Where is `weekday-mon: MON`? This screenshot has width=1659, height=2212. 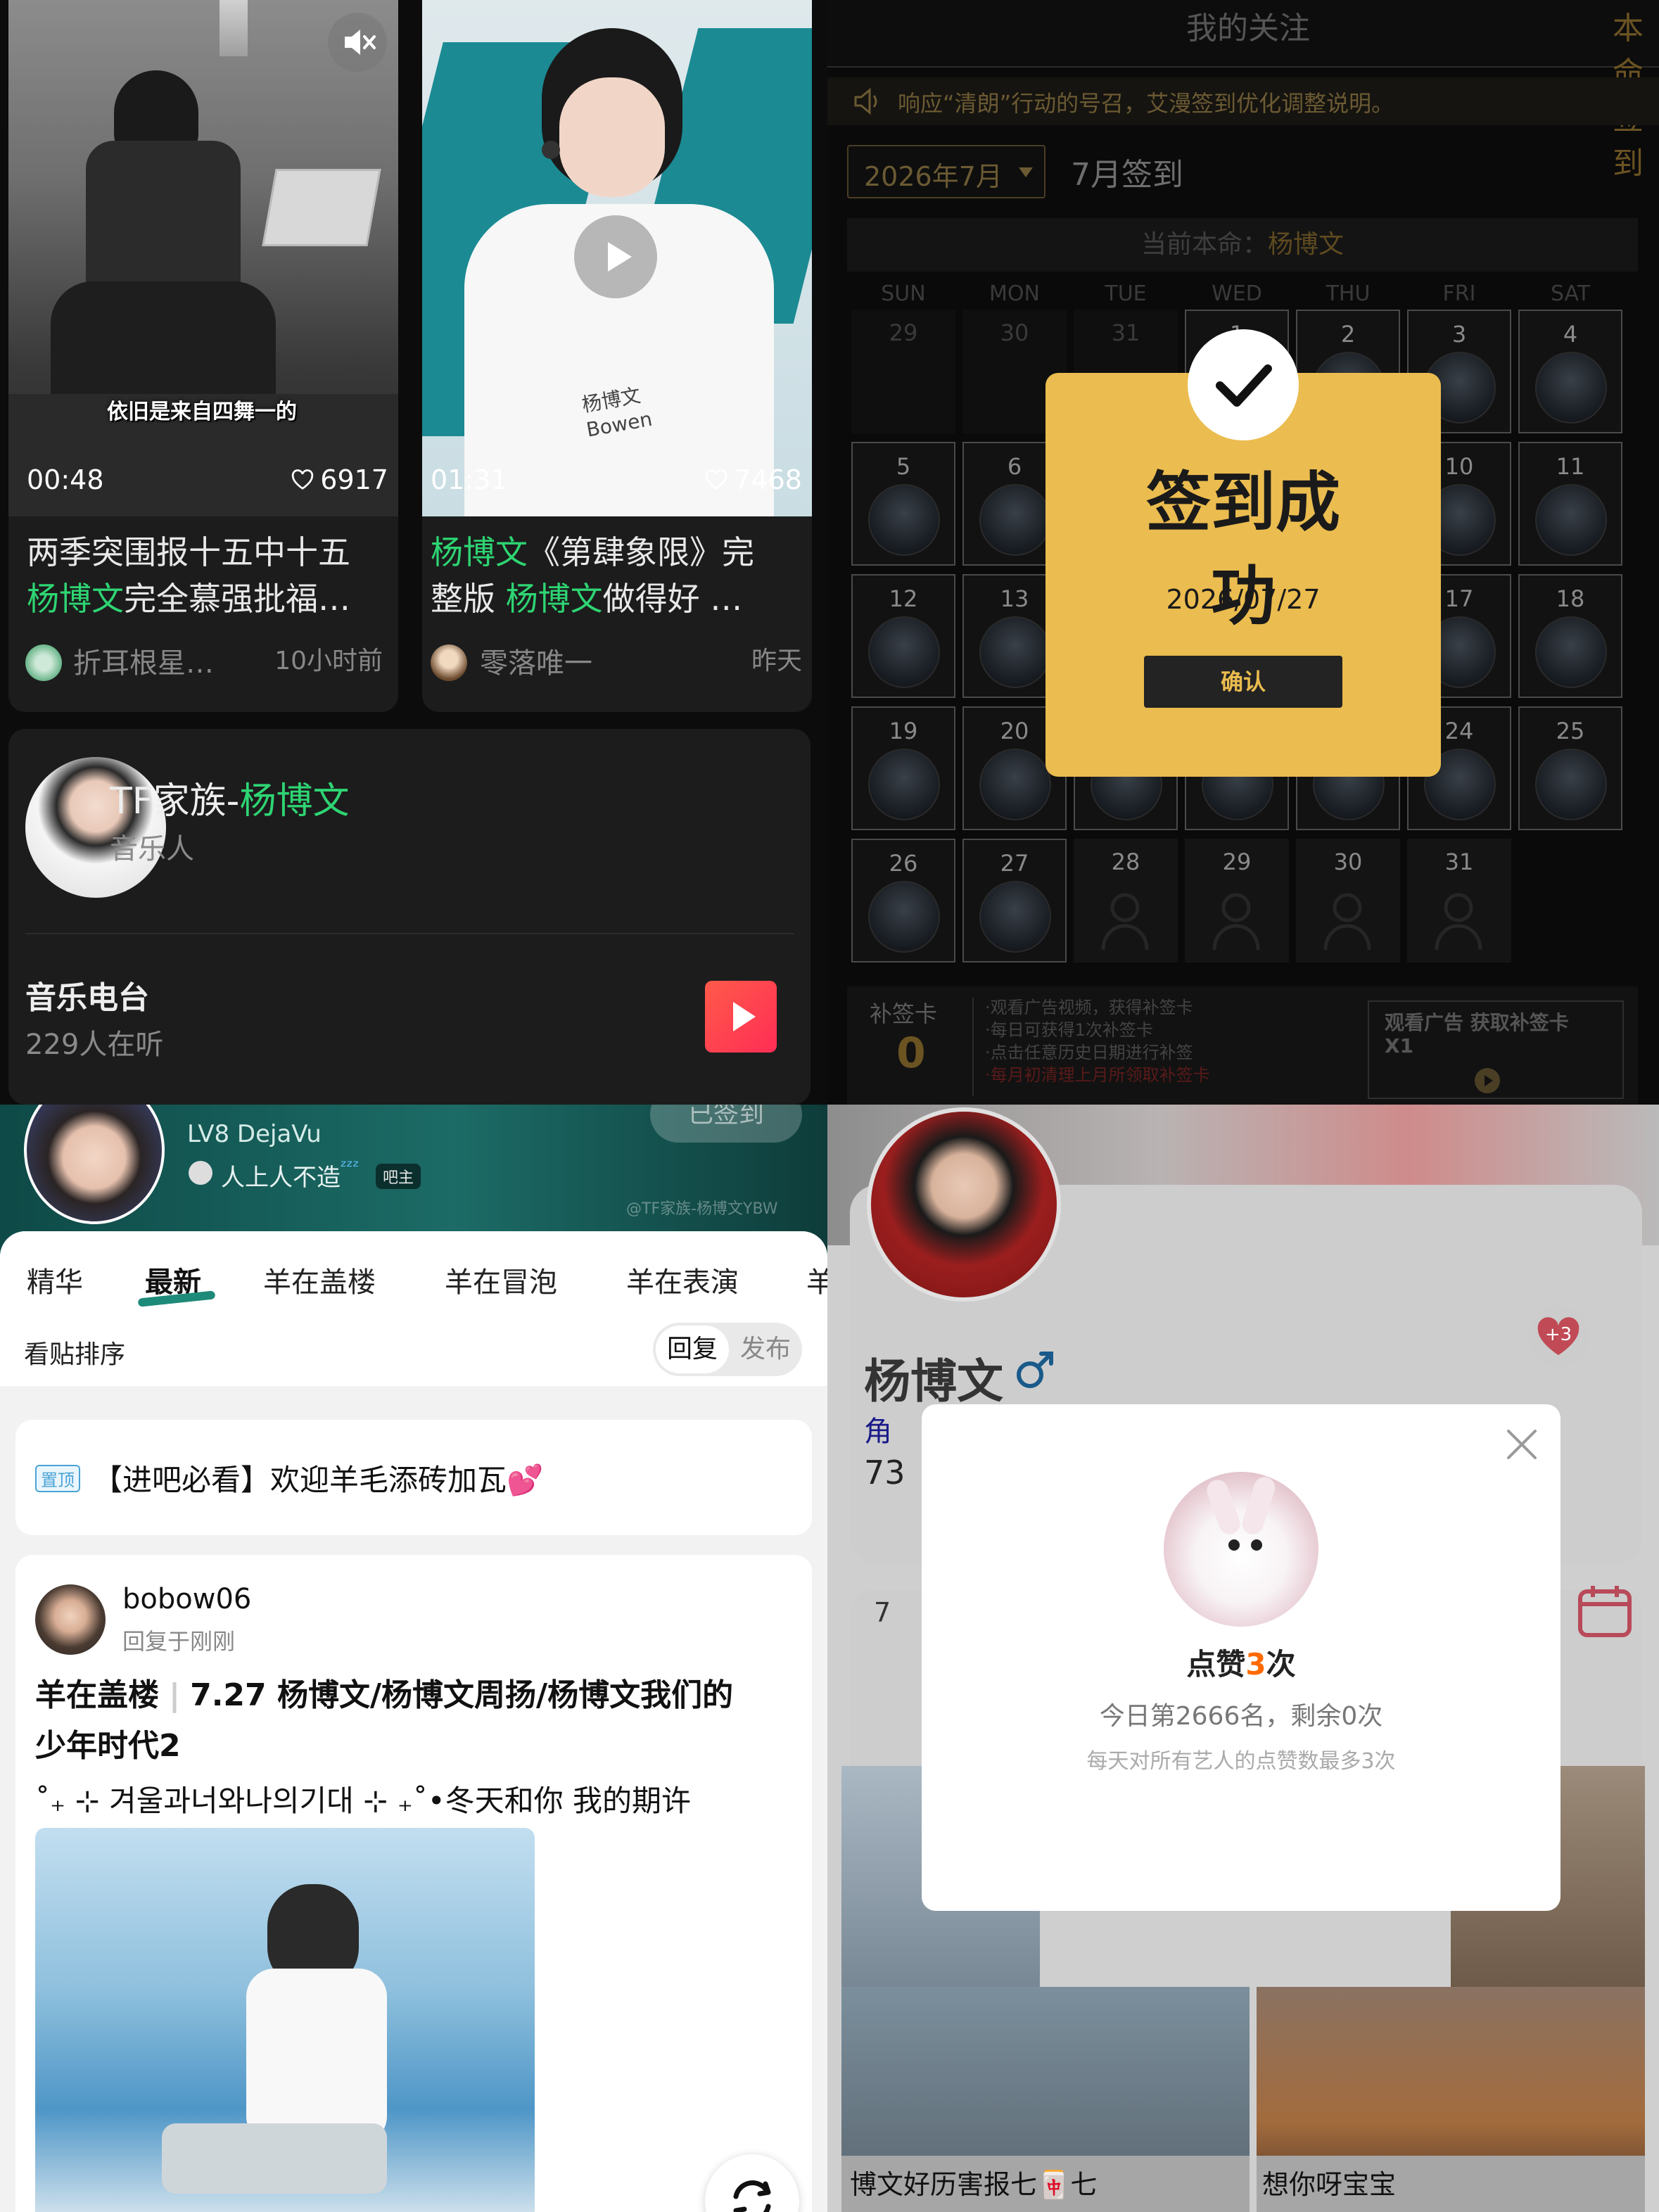
weekday-mon: MON is located at coordinates (1015, 294).